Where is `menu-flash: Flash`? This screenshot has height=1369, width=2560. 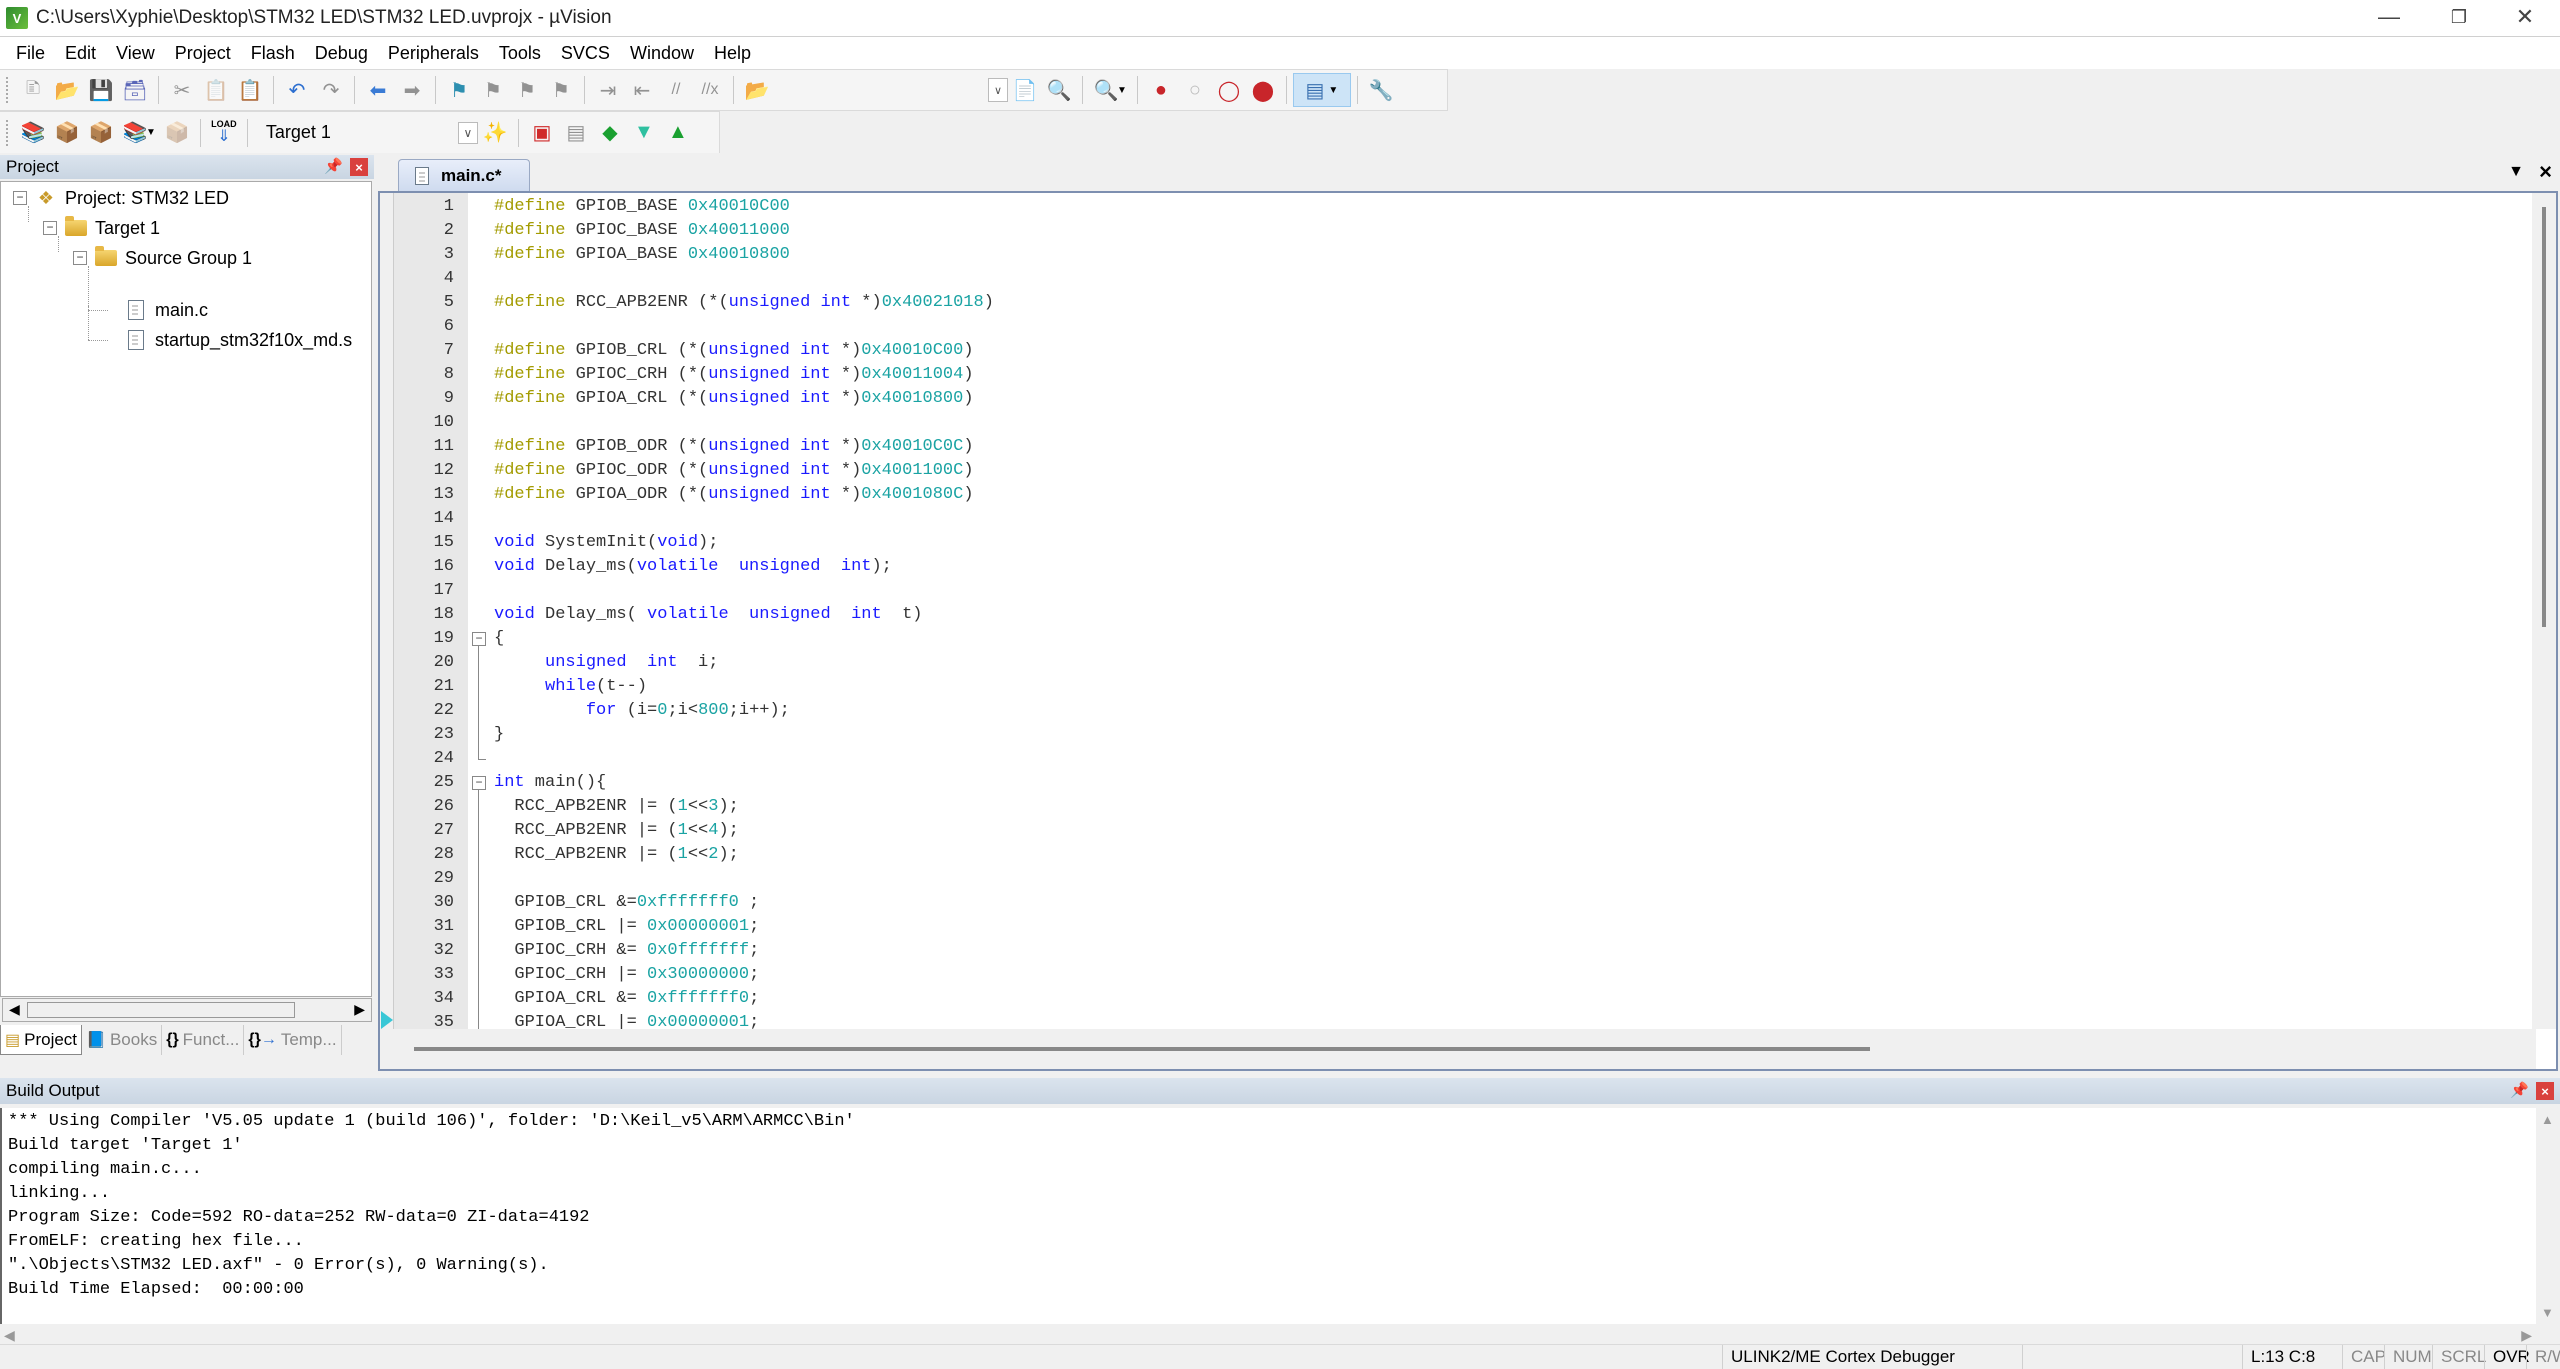 menu-flash: Flash is located at coordinates (273, 53).